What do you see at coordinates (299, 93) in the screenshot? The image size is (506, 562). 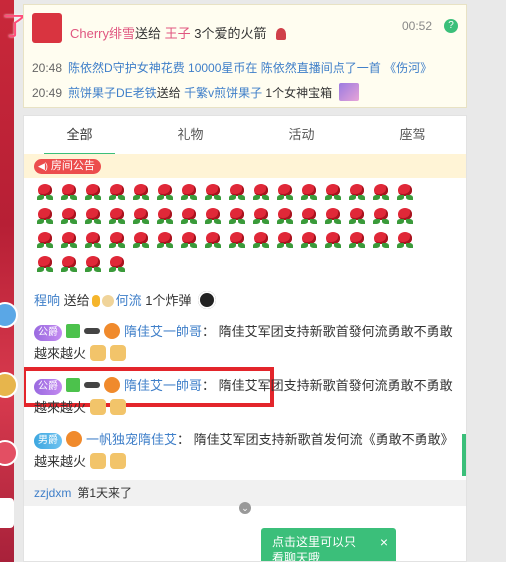 I see `notice-gift: 1个女神宝箱` at bounding box center [299, 93].